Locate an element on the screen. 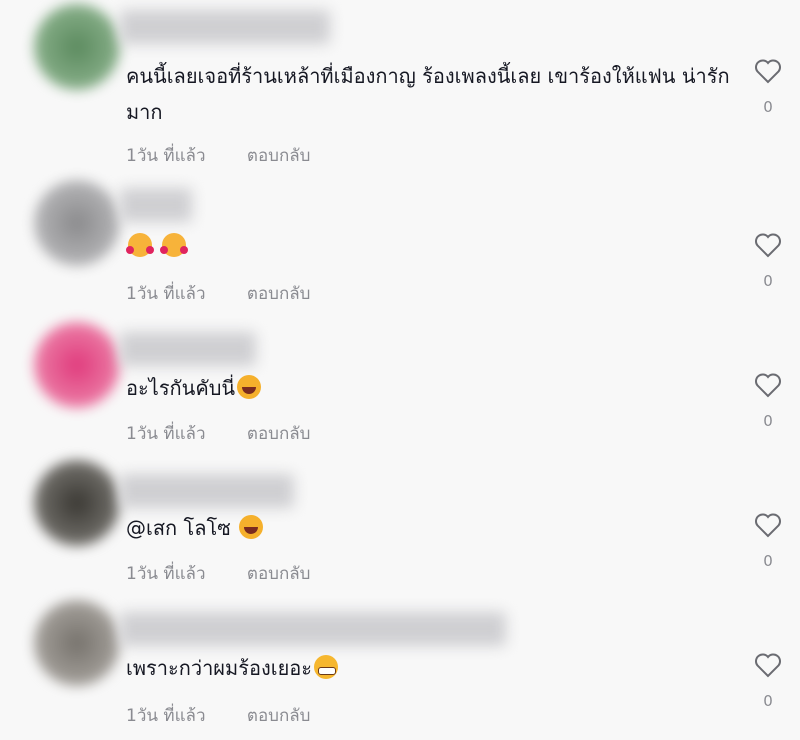 This screenshot has width=800, height=740. comment-text: @เสก โลโซ is located at coordinates (431, 528).